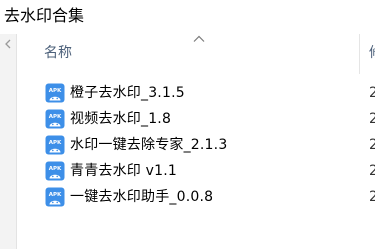  What do you see at coordinates (196, 119) in the screenshot?
I see `file-row: APK 视频去水印_1.8 2` at bounding box center [196, 119].